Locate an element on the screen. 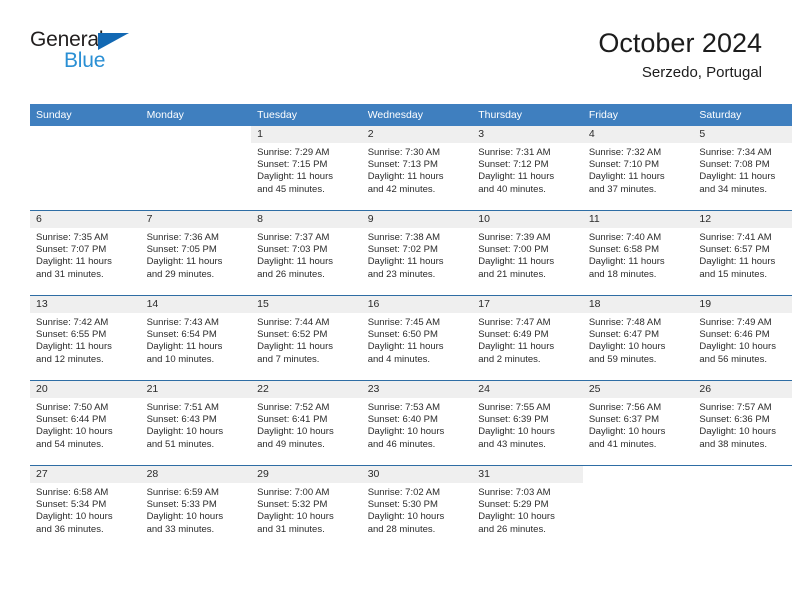  sunrise-text: Sunrise: 7:48 AM is located at coordinates (625, 322).